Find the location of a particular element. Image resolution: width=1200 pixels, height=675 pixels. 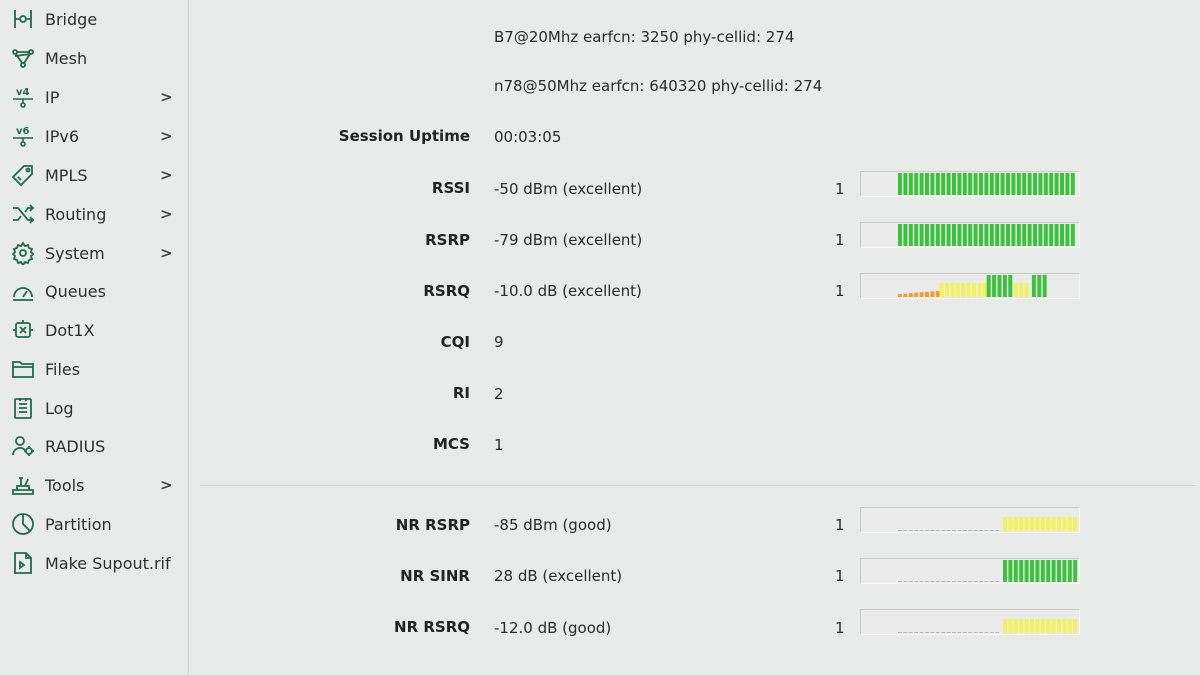

label-nr-rsrq: NR RSRQ is located at coordinates (432, 627).